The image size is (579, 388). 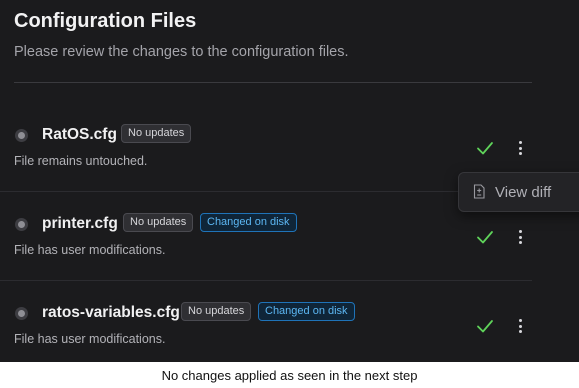 I want to click on context-menu: View diff, so click(x=518, y=192).